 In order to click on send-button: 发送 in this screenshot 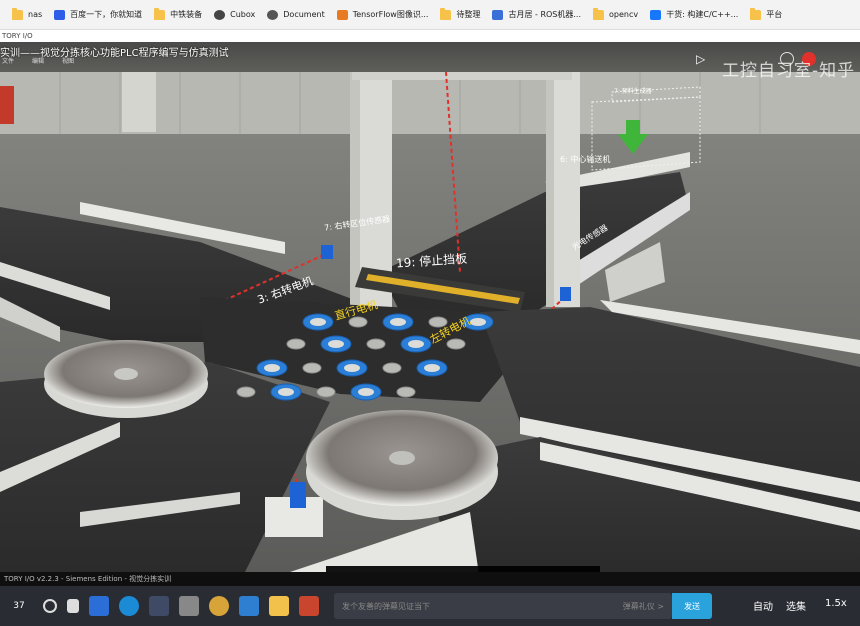, I will do `click(692, 606)`.